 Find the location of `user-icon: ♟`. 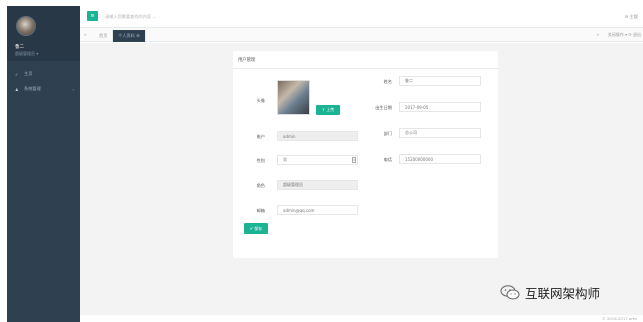

user-icon: ♟ is located at coordinates (17, 89).